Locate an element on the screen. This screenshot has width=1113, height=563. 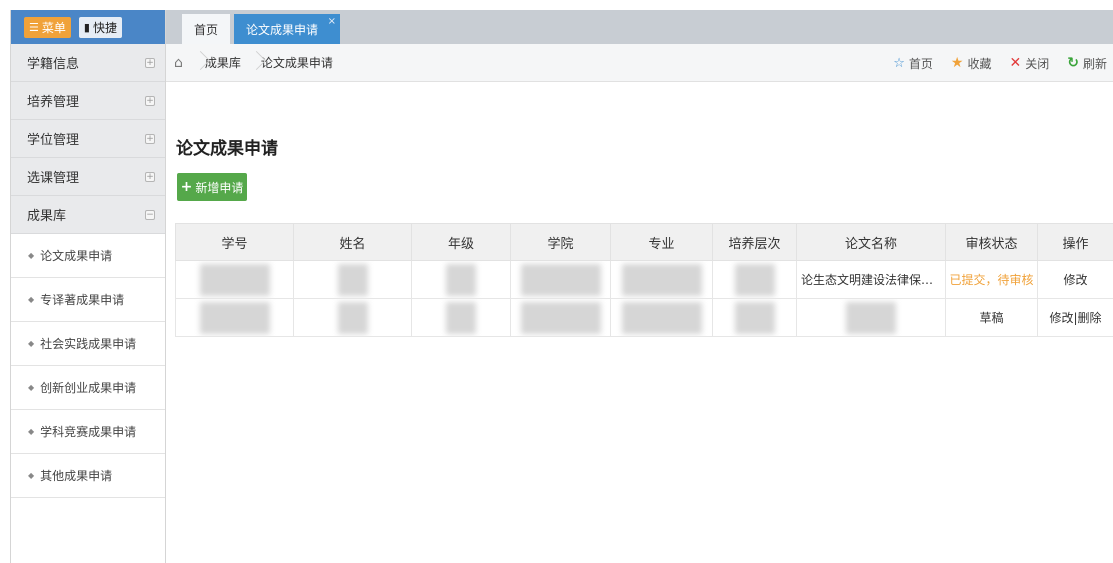
refresh-button: ↻ 刷新 is located at coordinates (1087, 63).